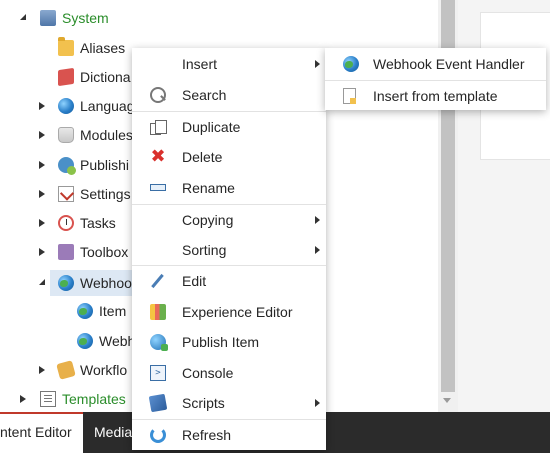 The image size is (550, 453). Describe the element at coordinates (106, 283) in the screenshot. I see `tree-node-label: Webhoo` at that location.